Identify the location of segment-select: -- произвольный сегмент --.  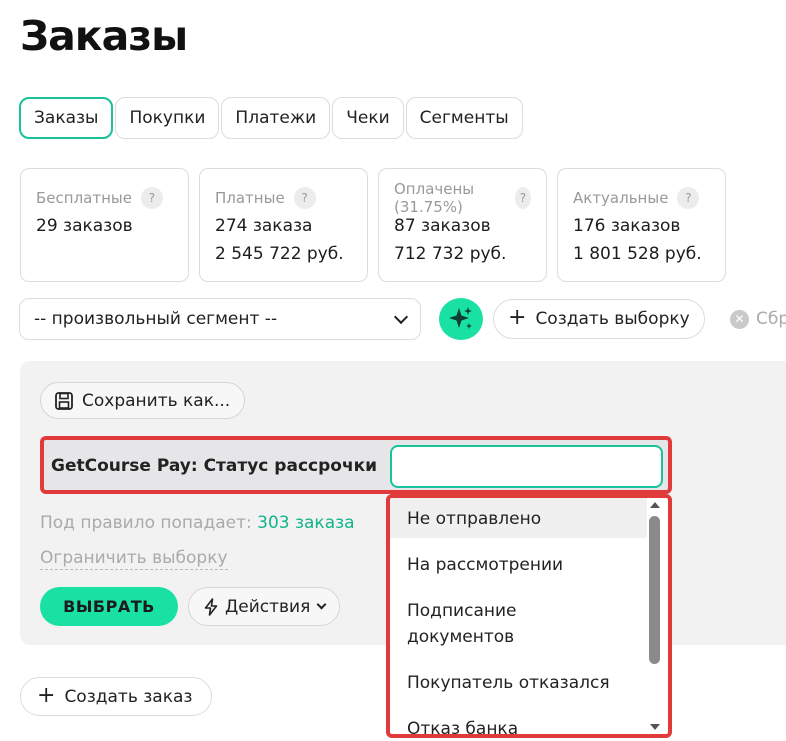
(220, 319).